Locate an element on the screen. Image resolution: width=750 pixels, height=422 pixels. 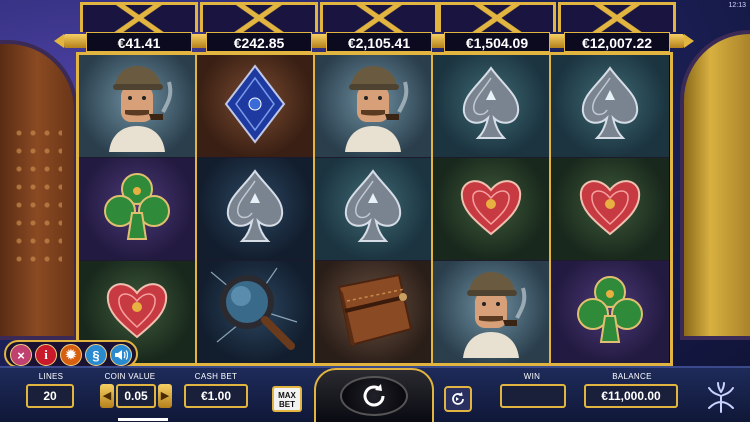
win-value is located at coordinates (533, 396).